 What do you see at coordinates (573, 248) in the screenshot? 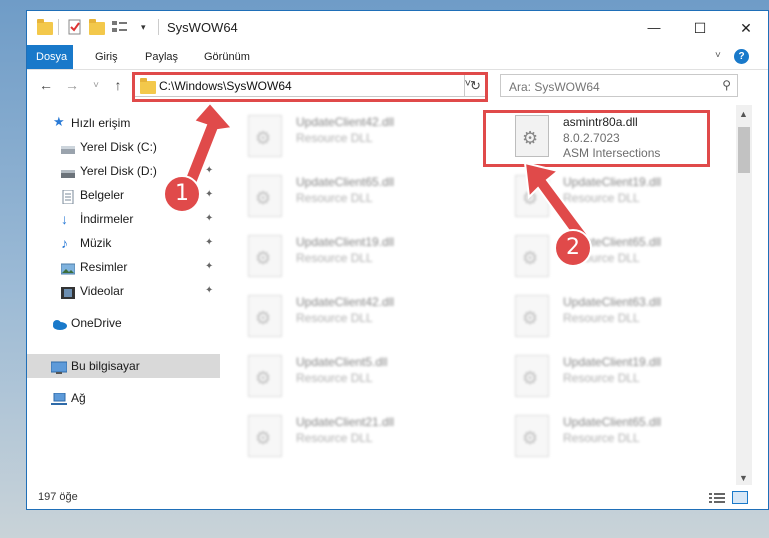
I see `callout-2: 2` at bounding box center [573, 248].